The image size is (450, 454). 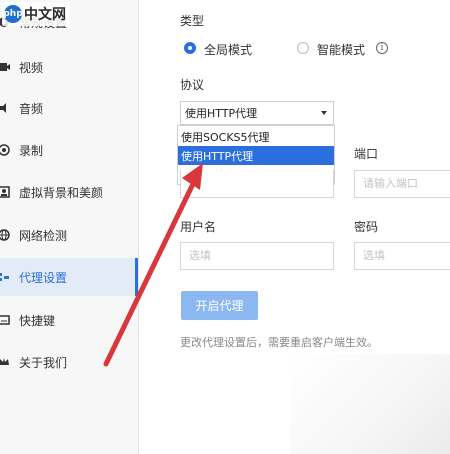 I want to click on radio-smart-mode, so click(x=303, y=48).